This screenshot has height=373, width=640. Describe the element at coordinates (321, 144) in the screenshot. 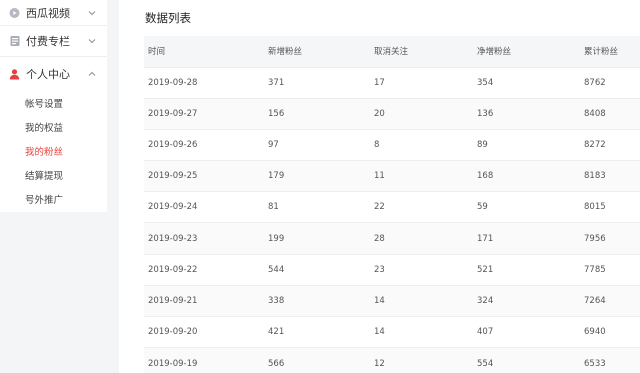

I see `cell-new-fans: 97` at that location.